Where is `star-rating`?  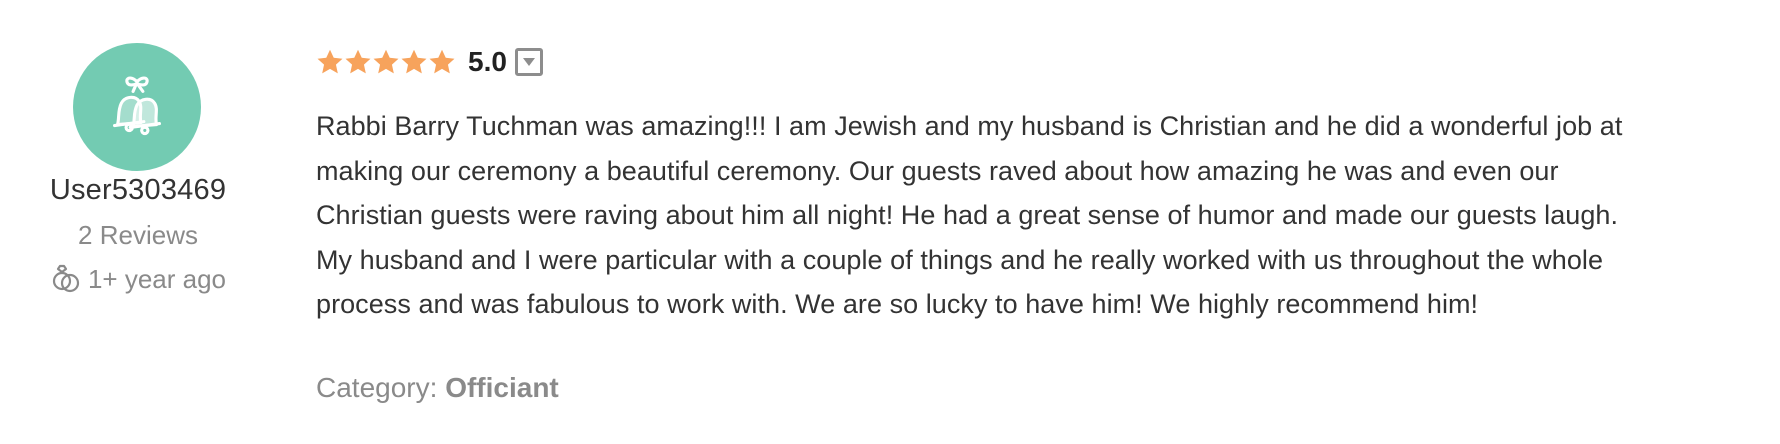
star-rating is located at coordinates (386, 62).